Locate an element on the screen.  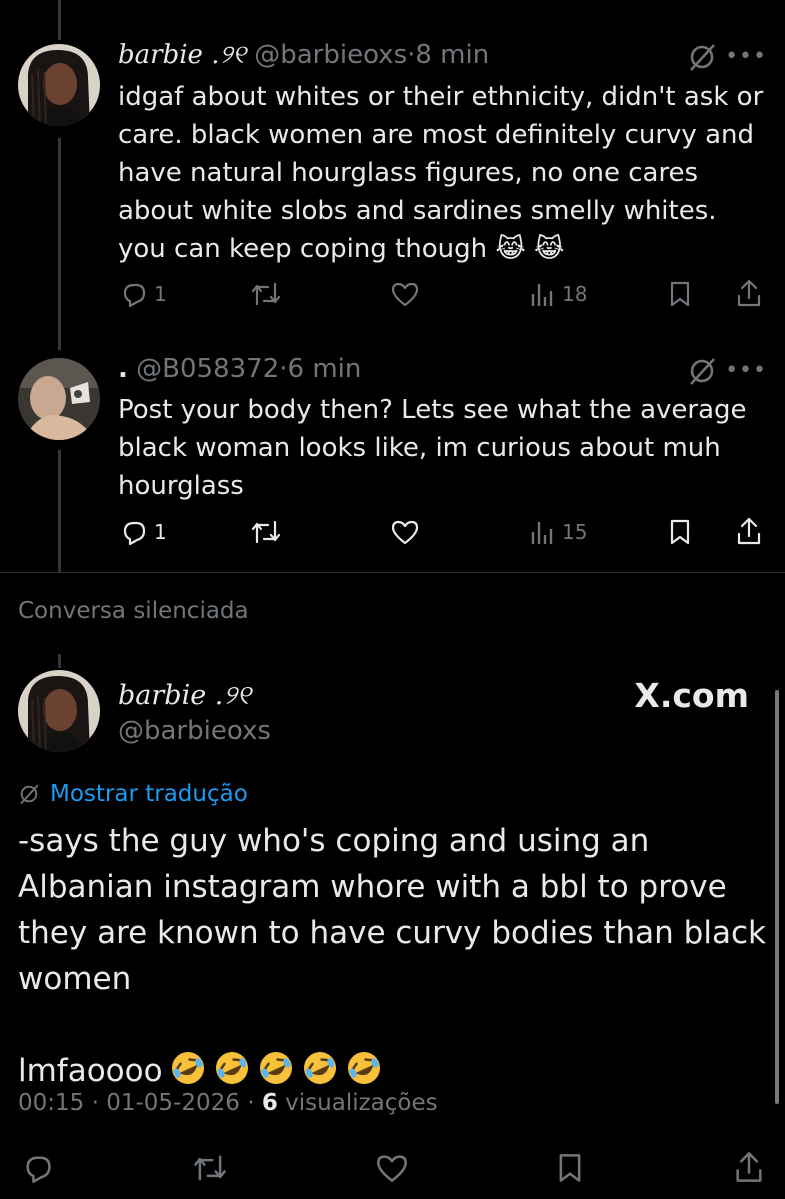
tweet-meta: 00:15 · 01-05-2026 · 6 visualizações is located at coordinates (228, 1103).